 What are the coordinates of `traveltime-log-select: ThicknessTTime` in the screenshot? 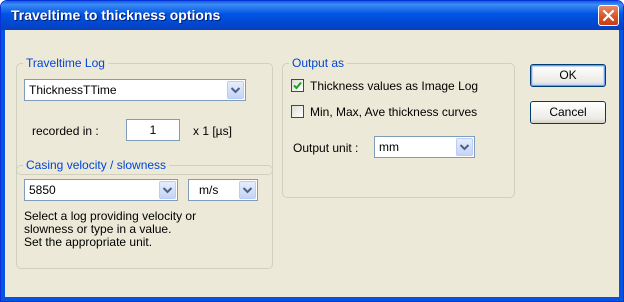 It's located at (135, 90).